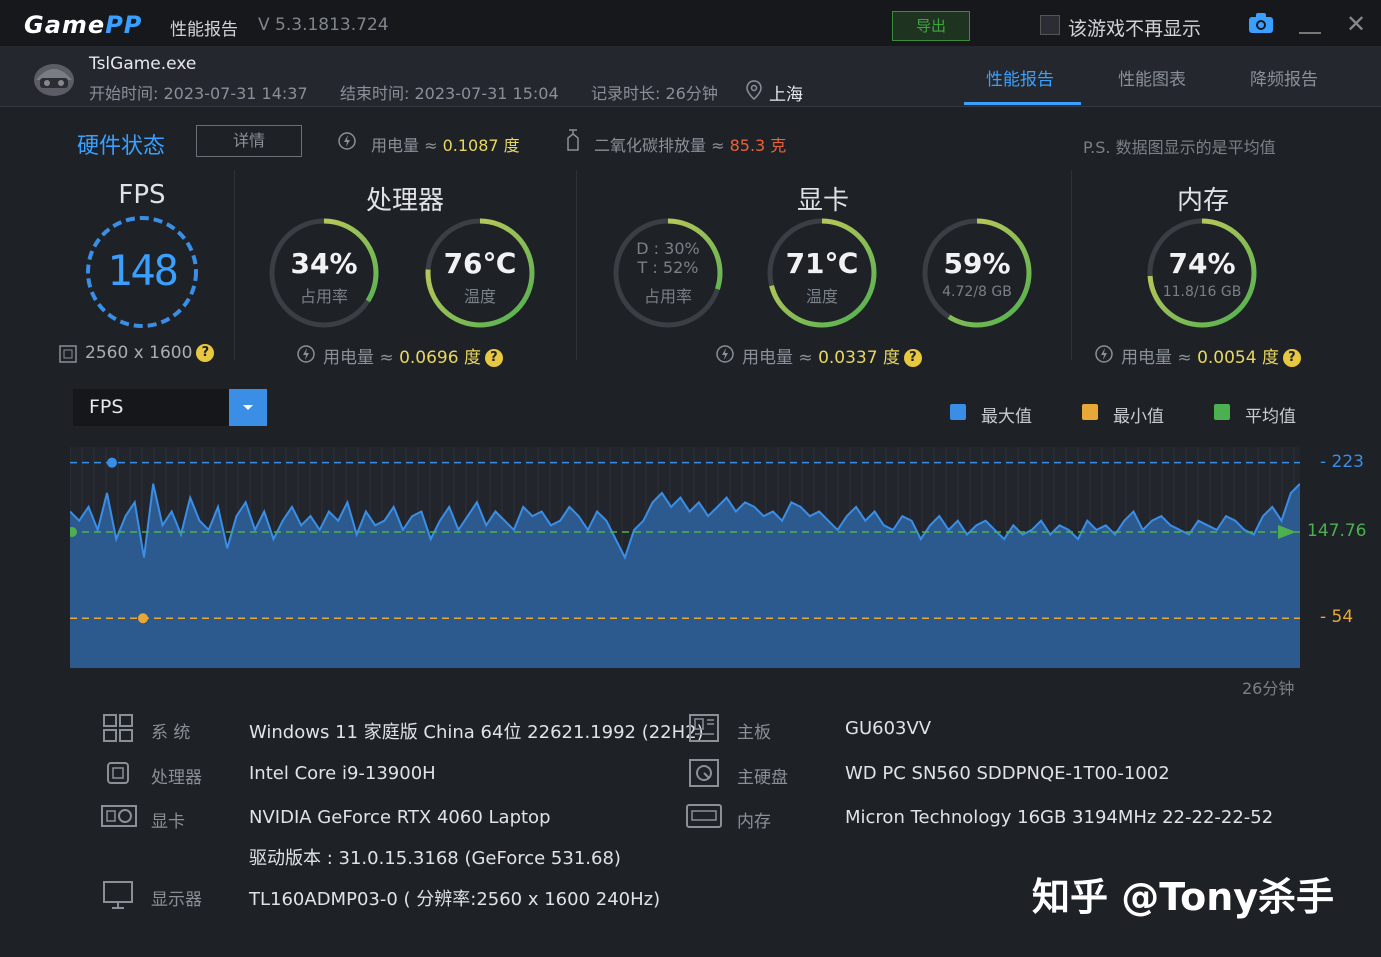  I want to click on total-power-value: 0.1087 度, so click(481, 145).